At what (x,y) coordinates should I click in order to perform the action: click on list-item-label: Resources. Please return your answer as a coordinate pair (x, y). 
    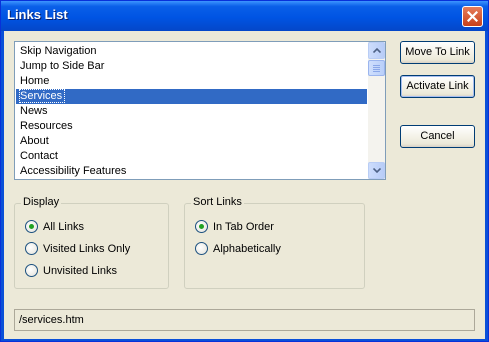
    Looking at the image, I should click on (46, 126).